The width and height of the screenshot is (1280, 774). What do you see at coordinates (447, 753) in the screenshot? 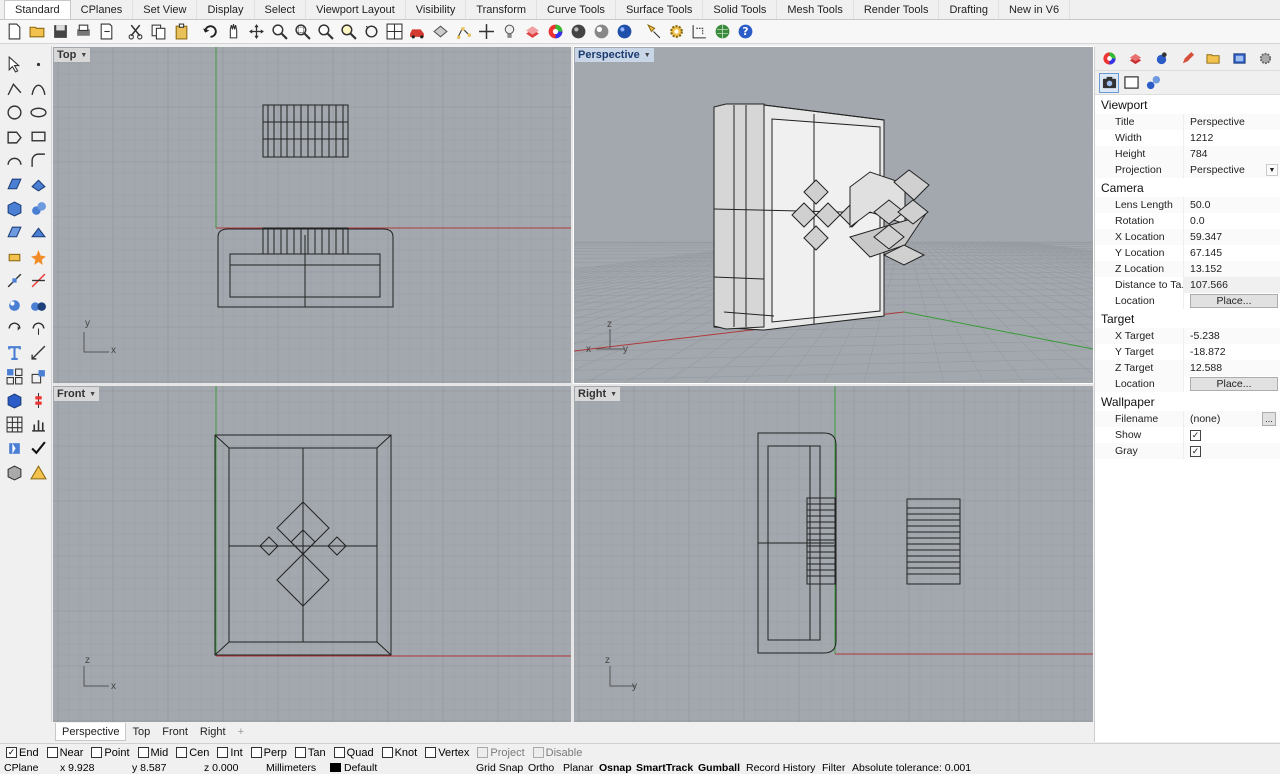
I see `osnap-vertex: Vertex` at bounding box center [447, 753].